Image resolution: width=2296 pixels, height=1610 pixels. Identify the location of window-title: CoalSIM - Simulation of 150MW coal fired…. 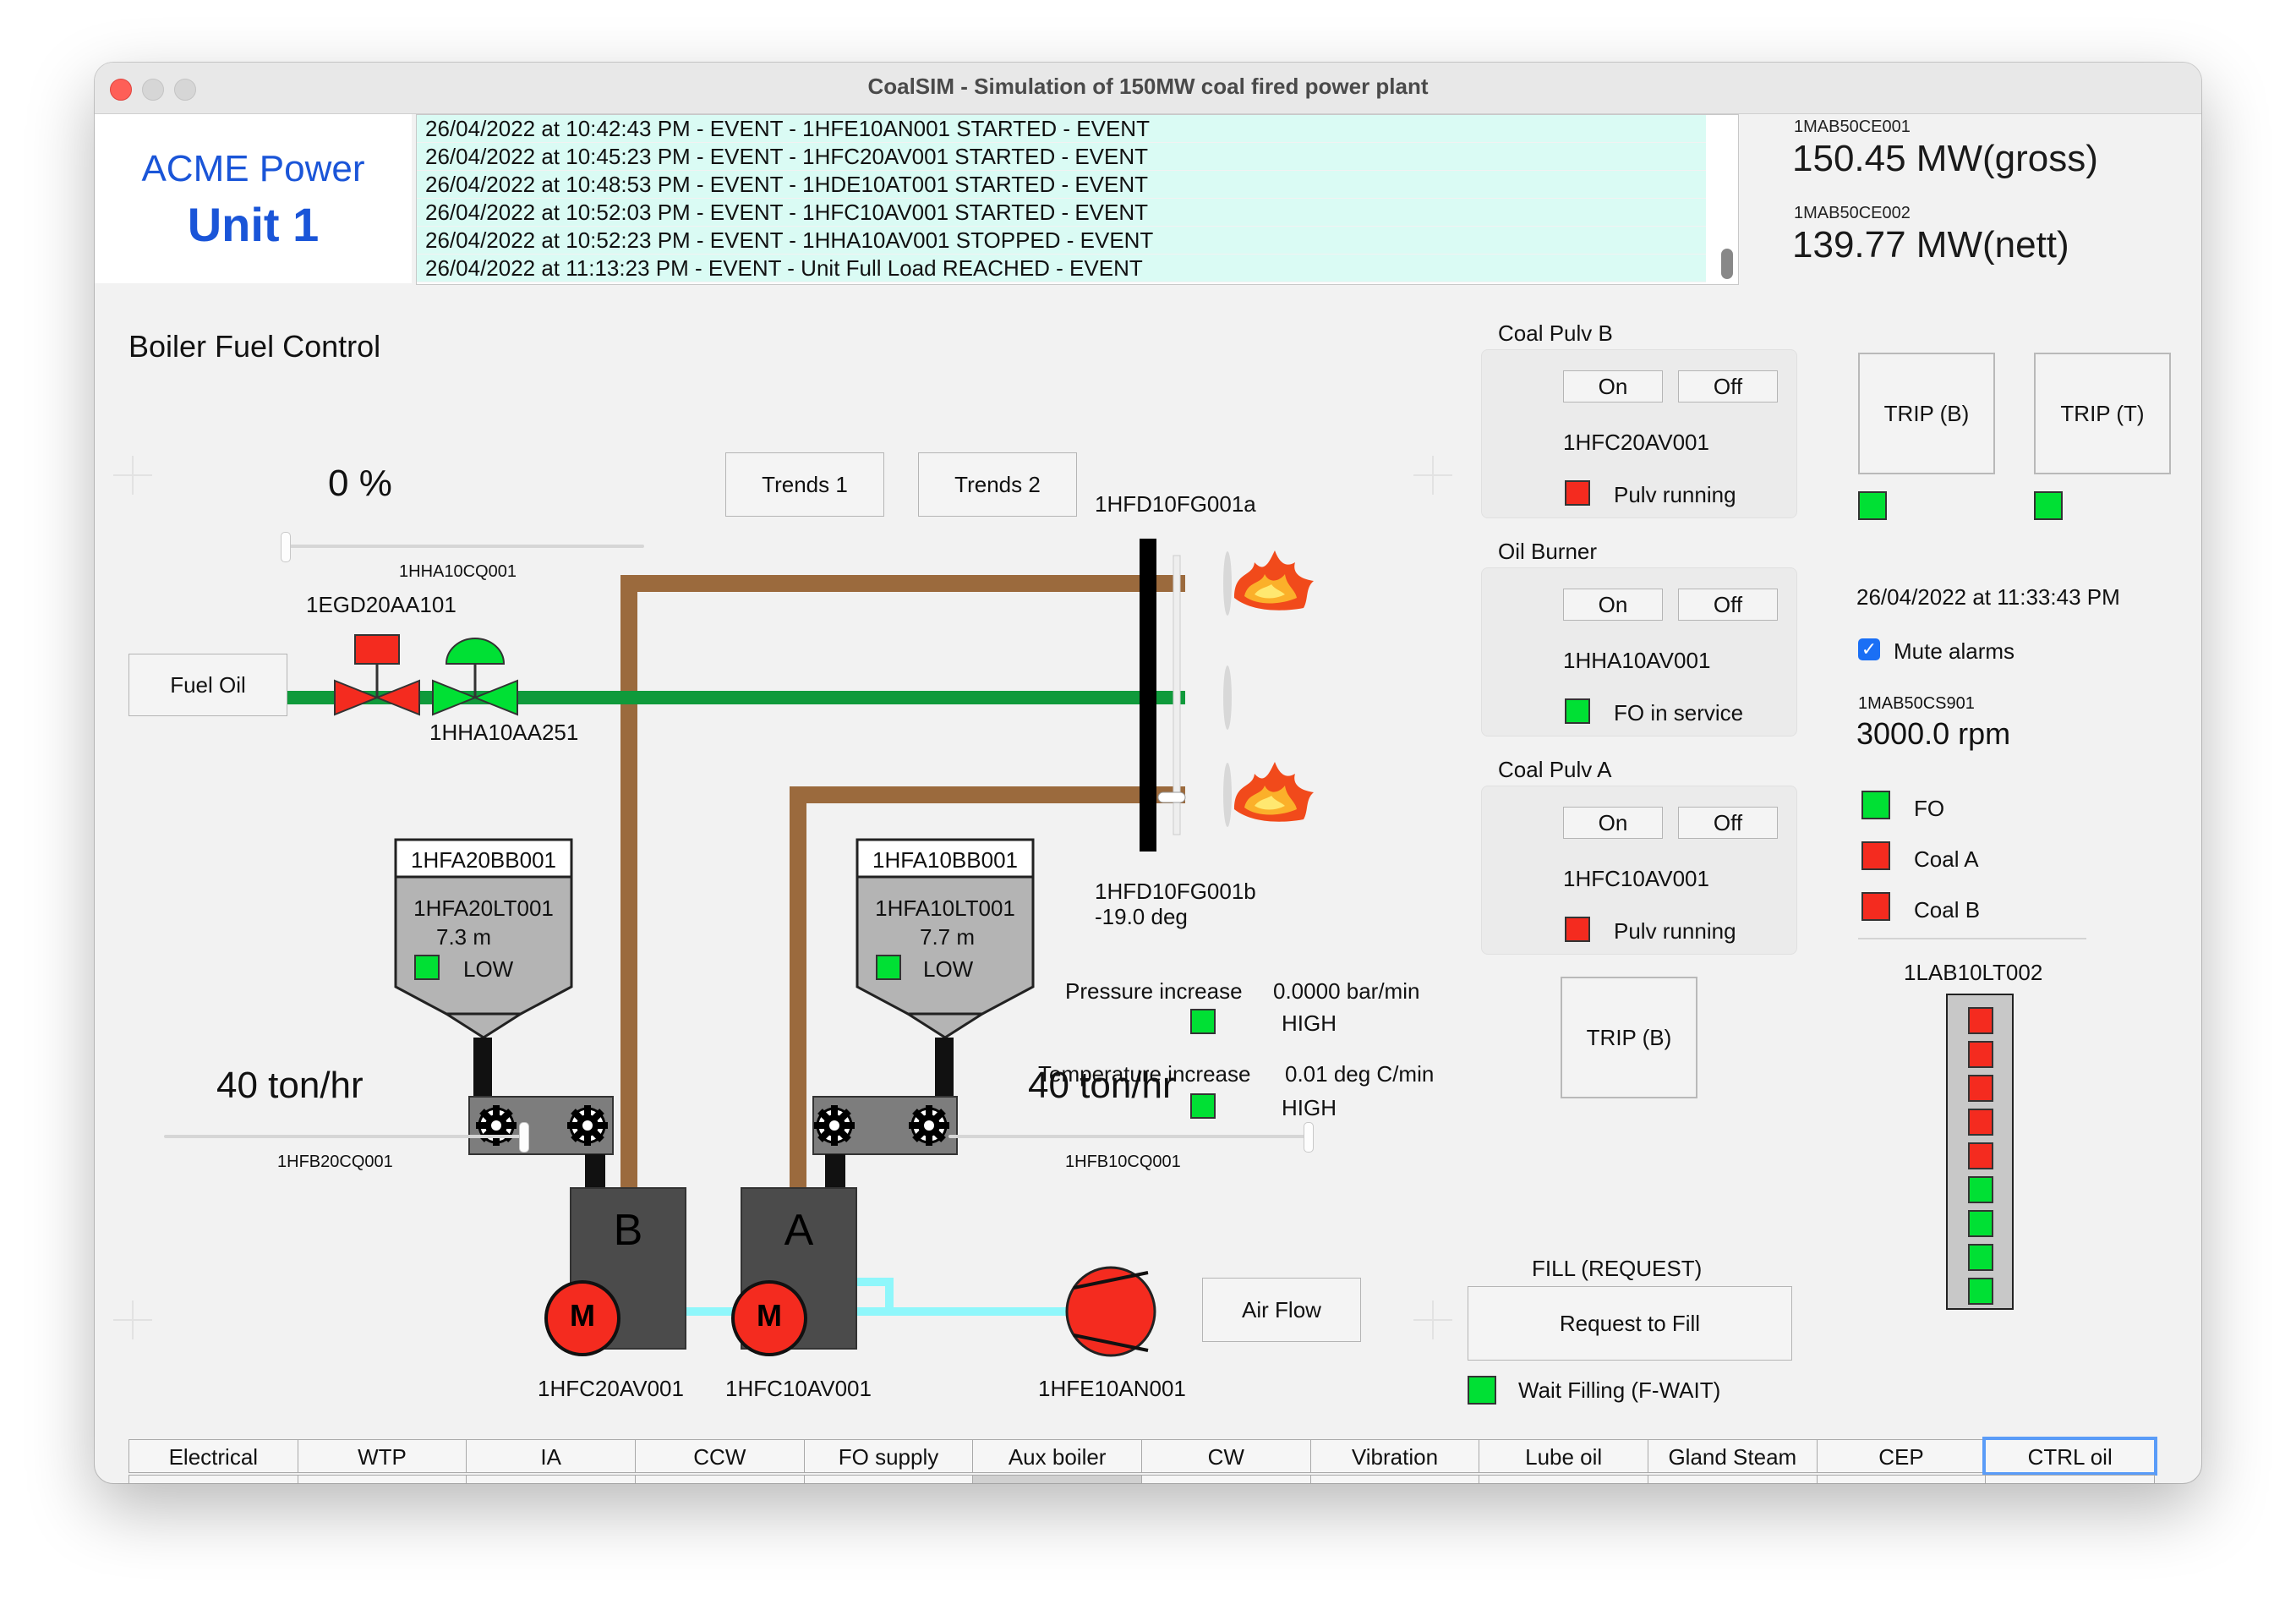
(1148, 87).